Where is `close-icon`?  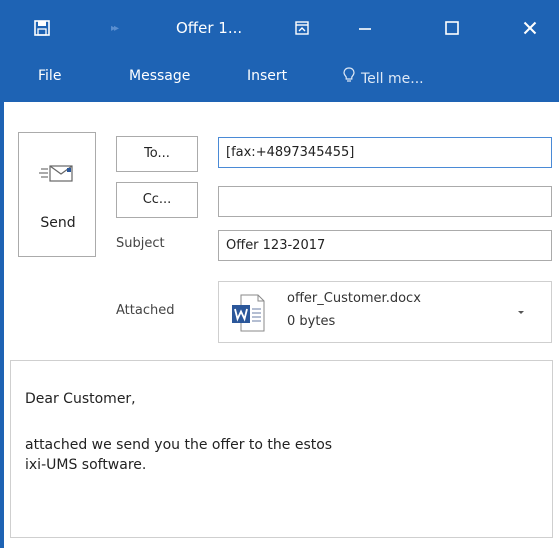
close-icon is located at coordinates (530, 28).